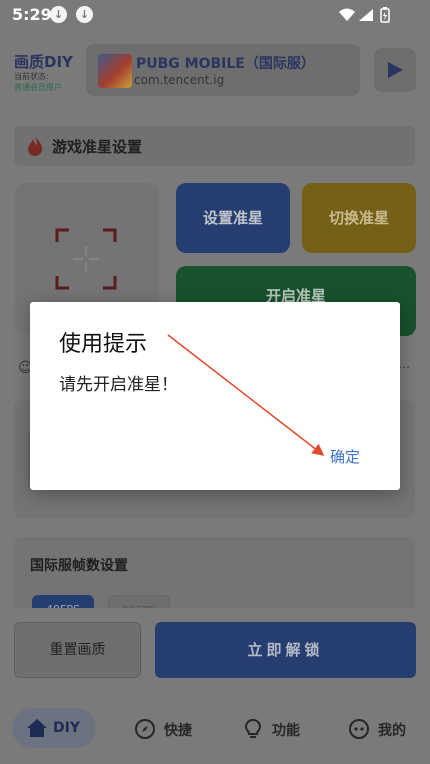  I want to click on launch-game-button, so click(395, 70).